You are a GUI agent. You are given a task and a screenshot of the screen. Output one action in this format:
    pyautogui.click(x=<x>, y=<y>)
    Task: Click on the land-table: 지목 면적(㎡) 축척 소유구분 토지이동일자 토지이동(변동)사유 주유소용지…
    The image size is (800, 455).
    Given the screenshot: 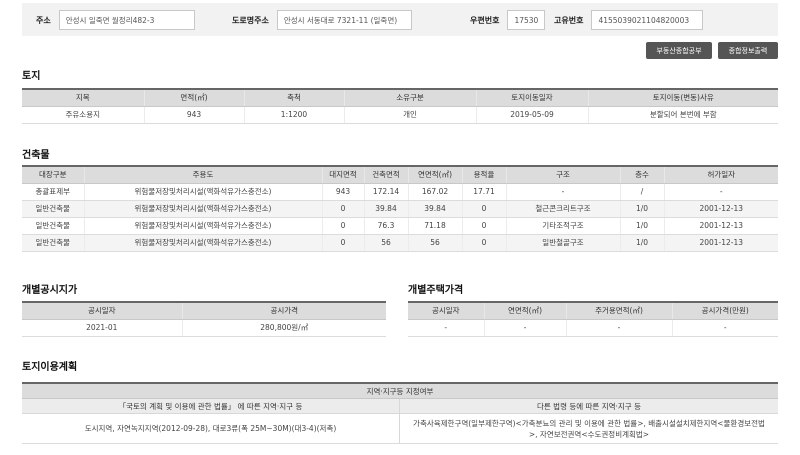 What is the action you would take?
    pyautogui.click(x=400, y=106)
    